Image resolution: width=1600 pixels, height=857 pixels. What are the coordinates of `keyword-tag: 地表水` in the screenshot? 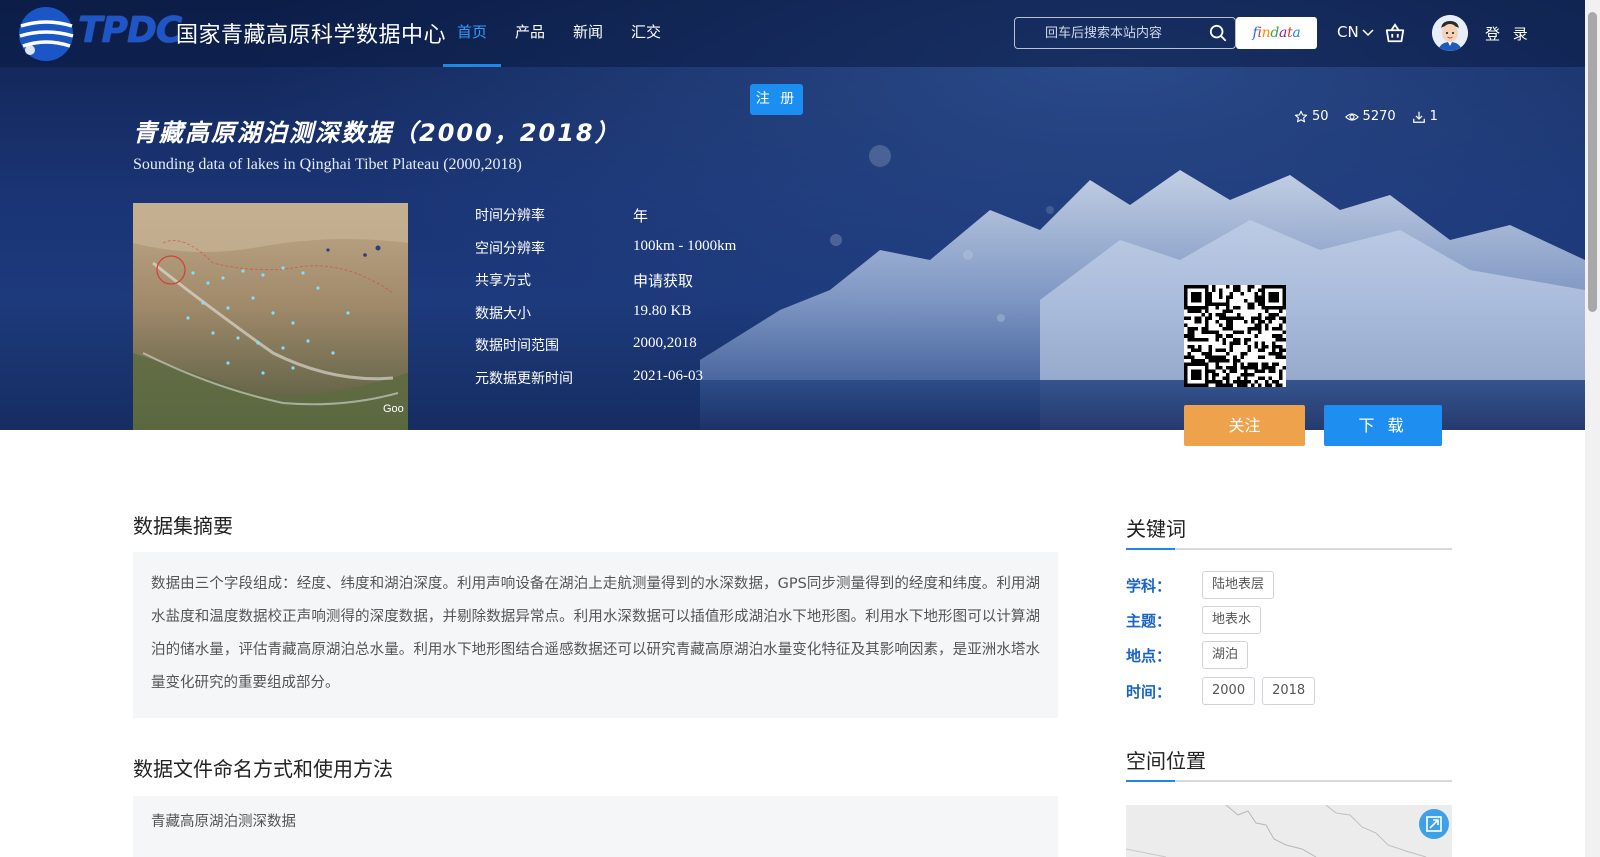 It's located at (1232, 620).